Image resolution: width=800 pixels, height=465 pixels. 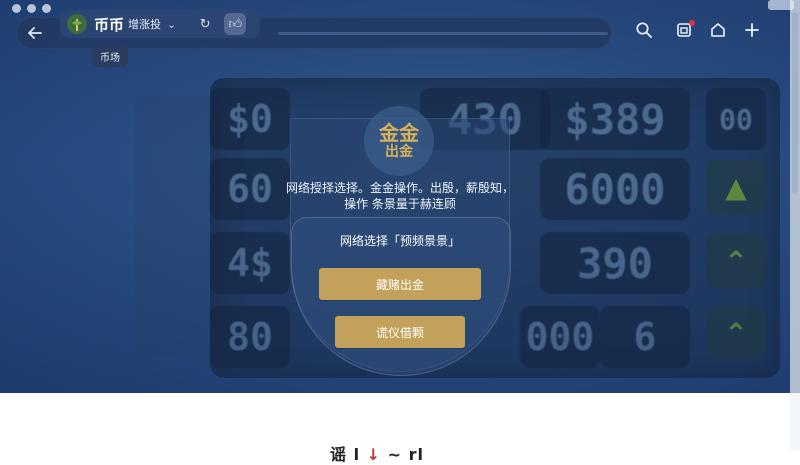 What do you see at coordinates (645, 337) in the screenshot?
I see `board-cell: 6` at bounding box center [645, 337].